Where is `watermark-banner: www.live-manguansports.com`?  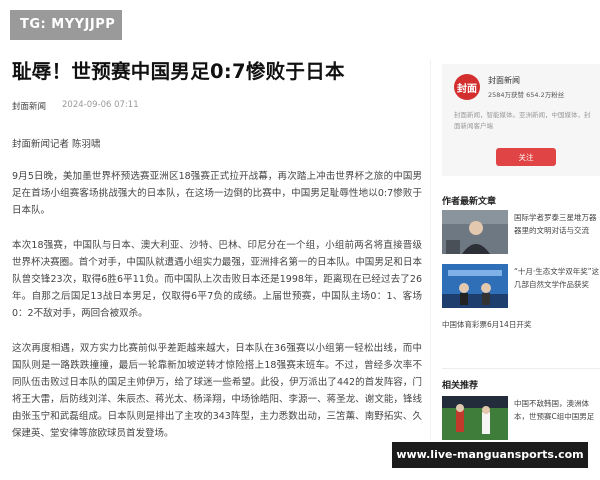
watermark-banner: www.live-manguansports.com is located at coordinates (490, 455).